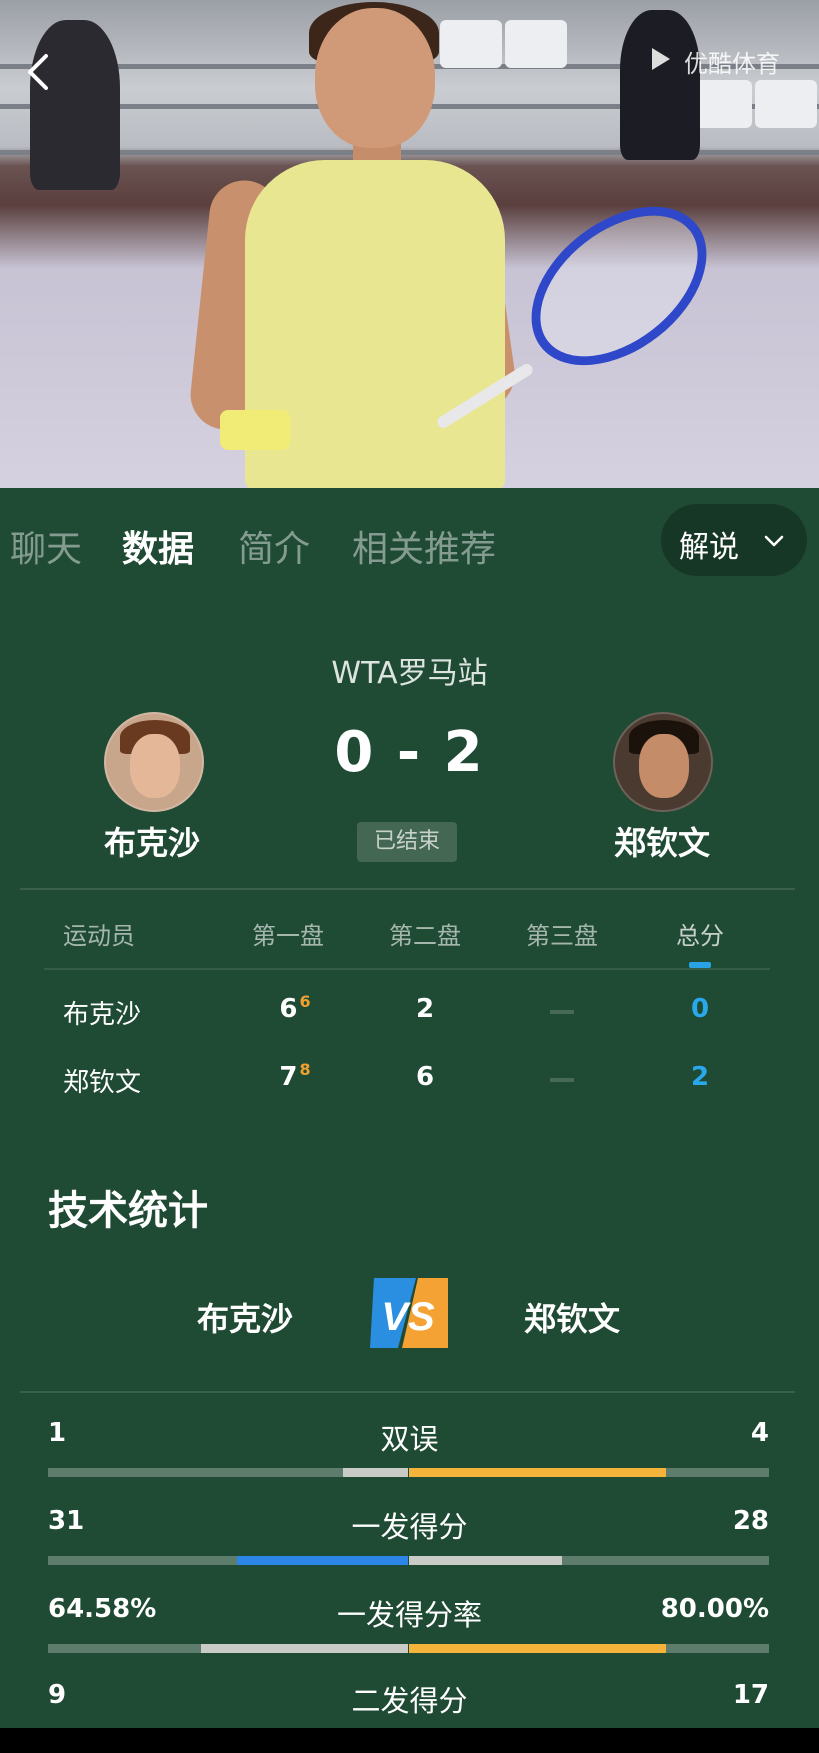  I want to click on commentary-button: 解说, so click(734, 540).